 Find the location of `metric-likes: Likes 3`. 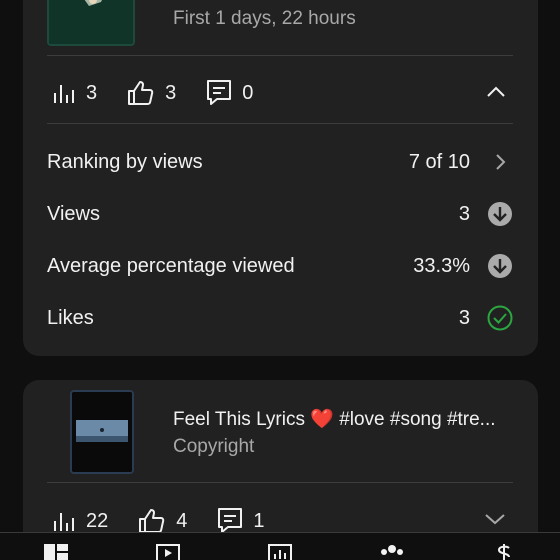

metric-likes: Likes 3 is located at coordinates (280, 318).